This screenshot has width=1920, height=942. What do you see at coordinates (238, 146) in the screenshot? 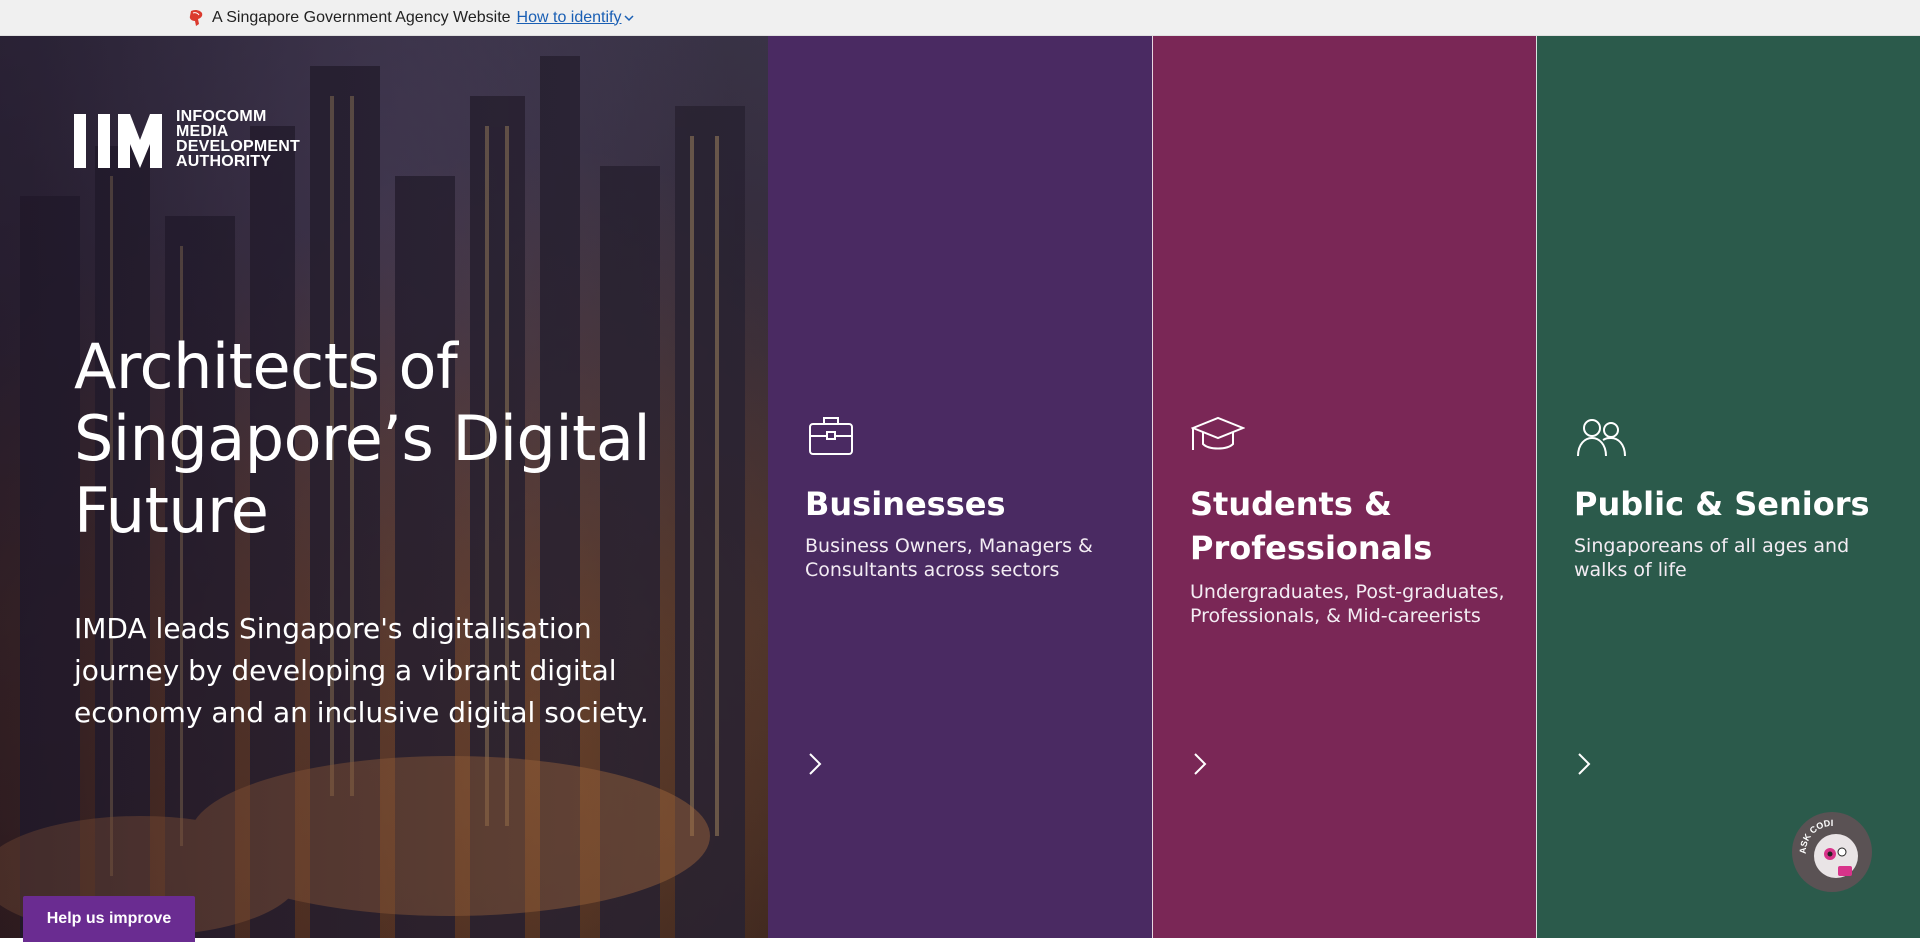
I see `logo-line-3: DEVELOPMENT` at bounding box center [238, 146].